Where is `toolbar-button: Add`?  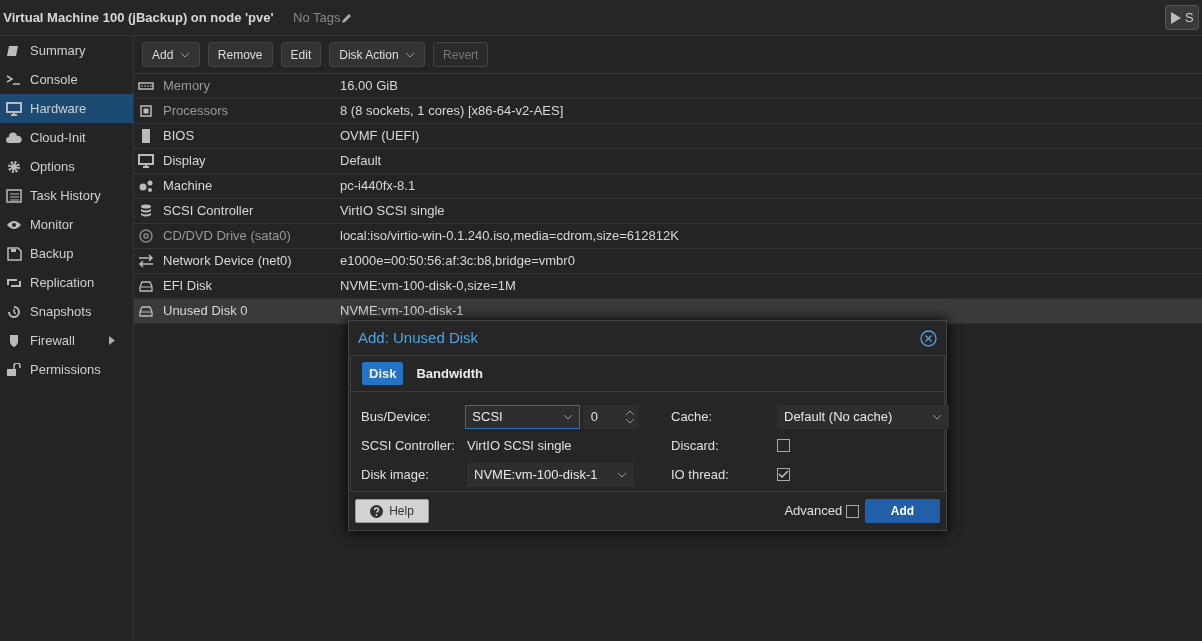
toolbar-button: Add is located at coordinates (171, 54).